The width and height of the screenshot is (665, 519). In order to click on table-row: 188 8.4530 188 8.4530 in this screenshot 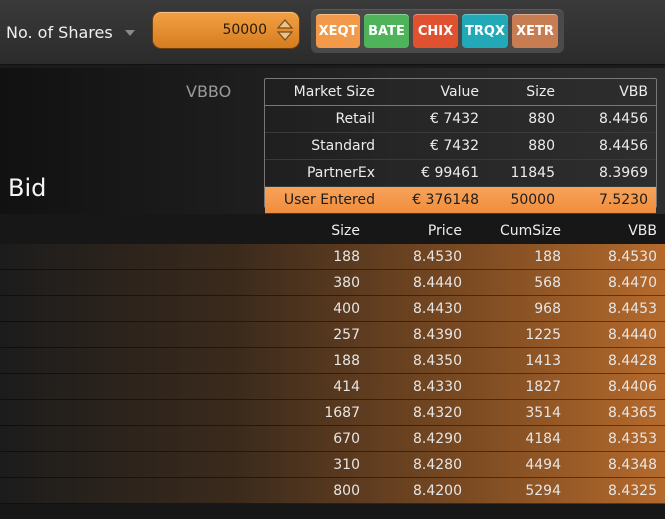, I will do `click(332, 257)`.